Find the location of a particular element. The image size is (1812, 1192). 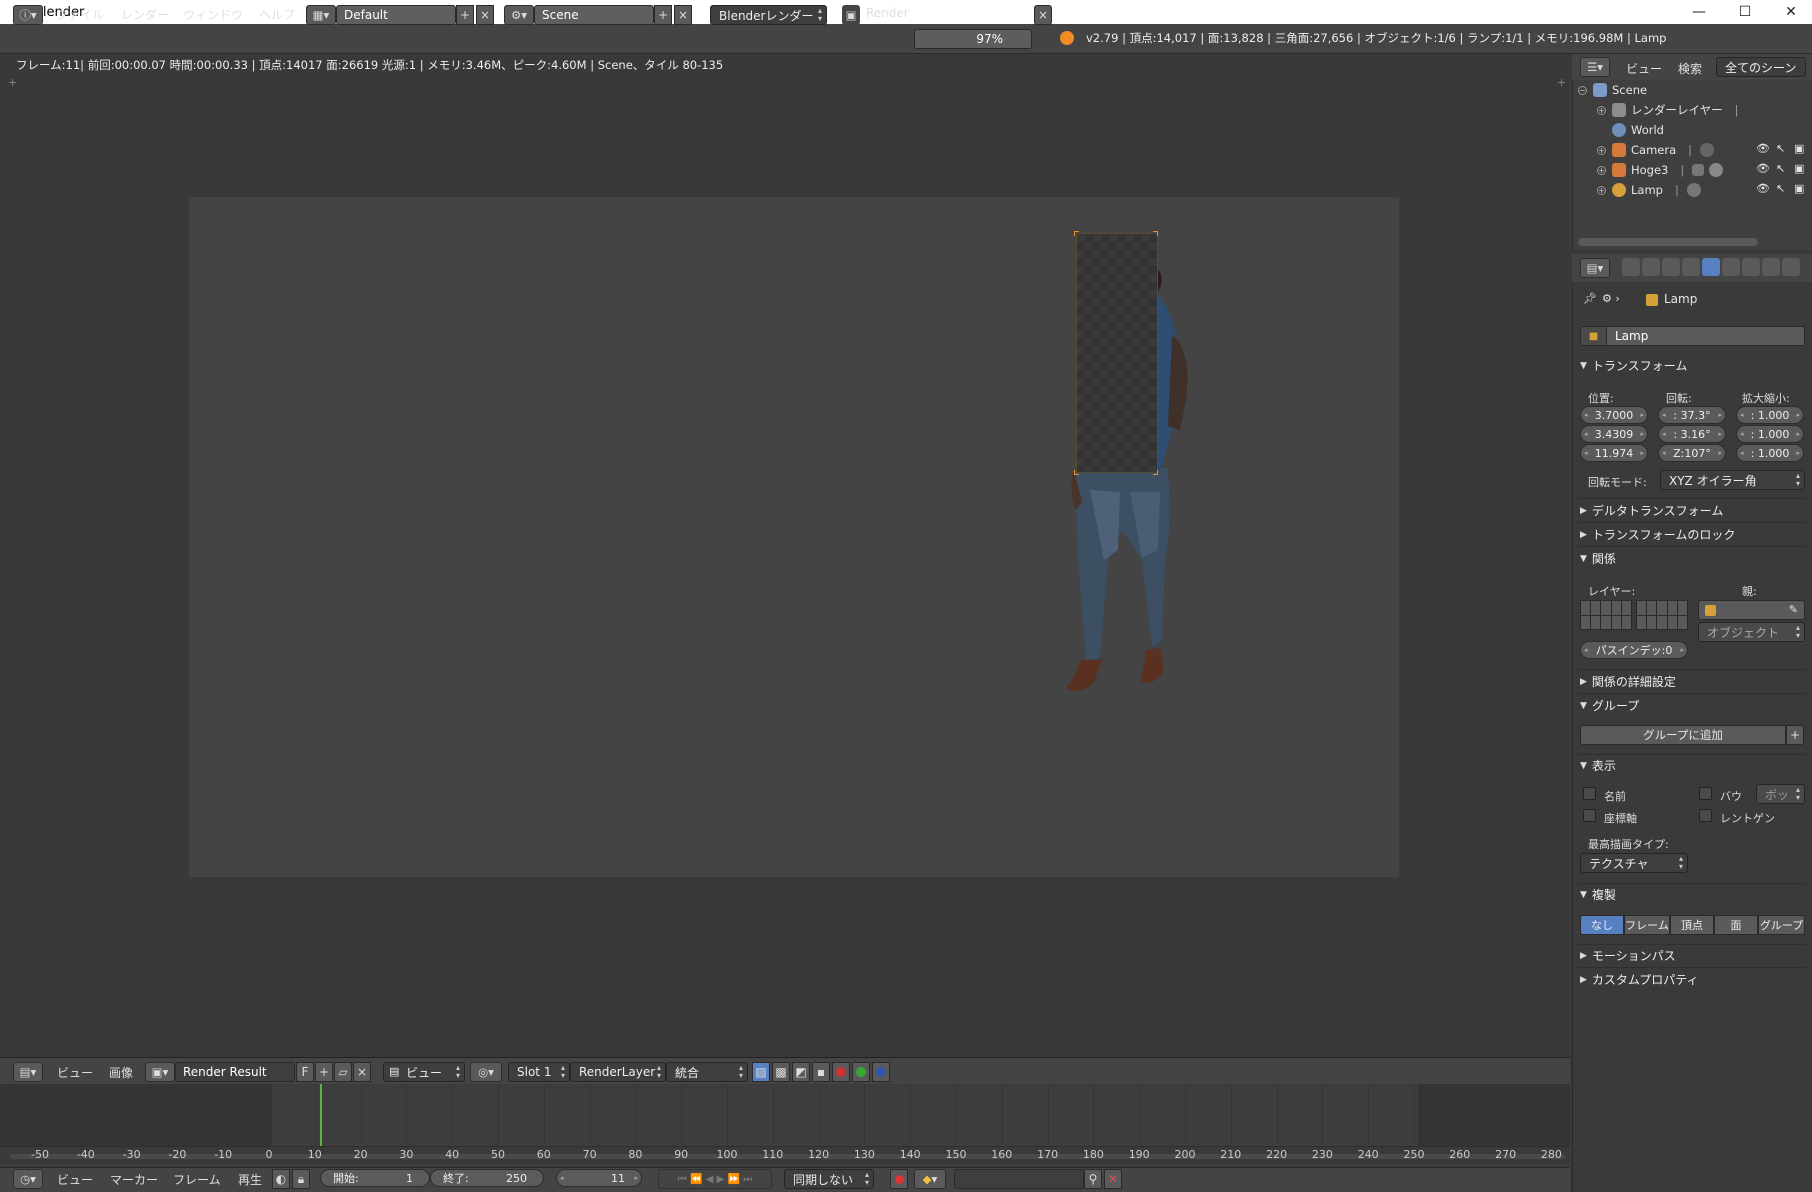

rotation-z-field: ◂ Z:107° ▸ is located at coordinates (1692, 453).